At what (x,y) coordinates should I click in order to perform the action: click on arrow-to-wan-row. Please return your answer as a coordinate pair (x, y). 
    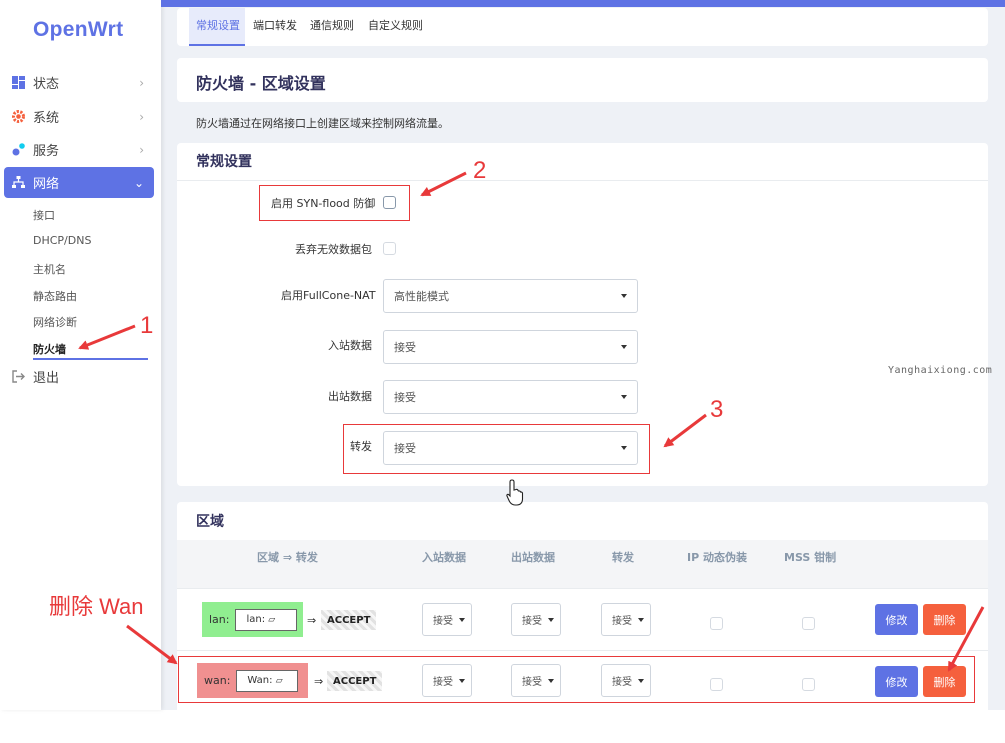
    Looking at the image, I should click on (152, 644).